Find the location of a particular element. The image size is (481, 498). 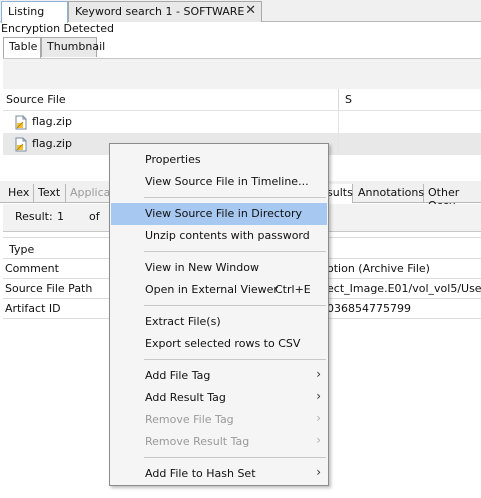

menu-item-unzip-with-password: Unzip contents with password is located at coordinates (219, 236).